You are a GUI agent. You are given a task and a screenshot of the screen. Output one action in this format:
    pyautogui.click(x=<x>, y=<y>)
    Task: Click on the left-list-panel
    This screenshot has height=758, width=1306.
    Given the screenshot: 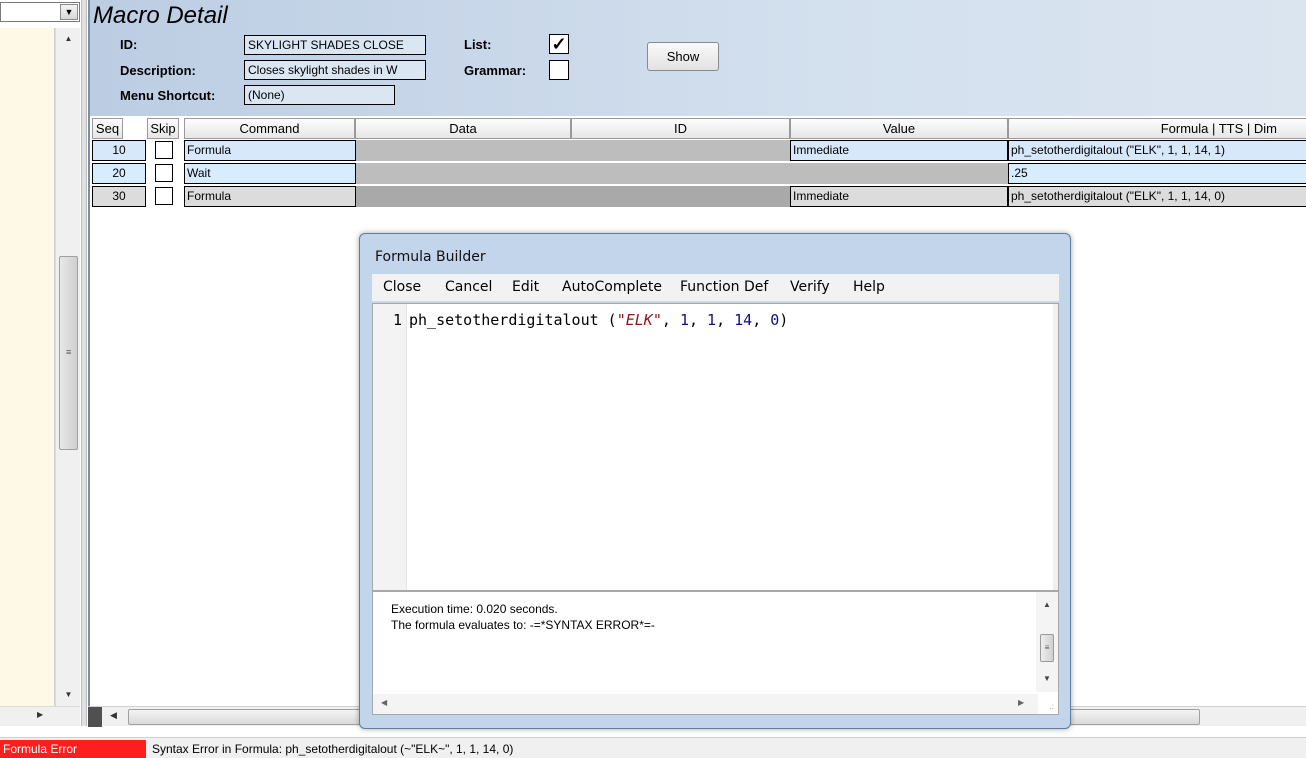 What is the action you would take?
    pyautogui.click(x=27, y=367)
    